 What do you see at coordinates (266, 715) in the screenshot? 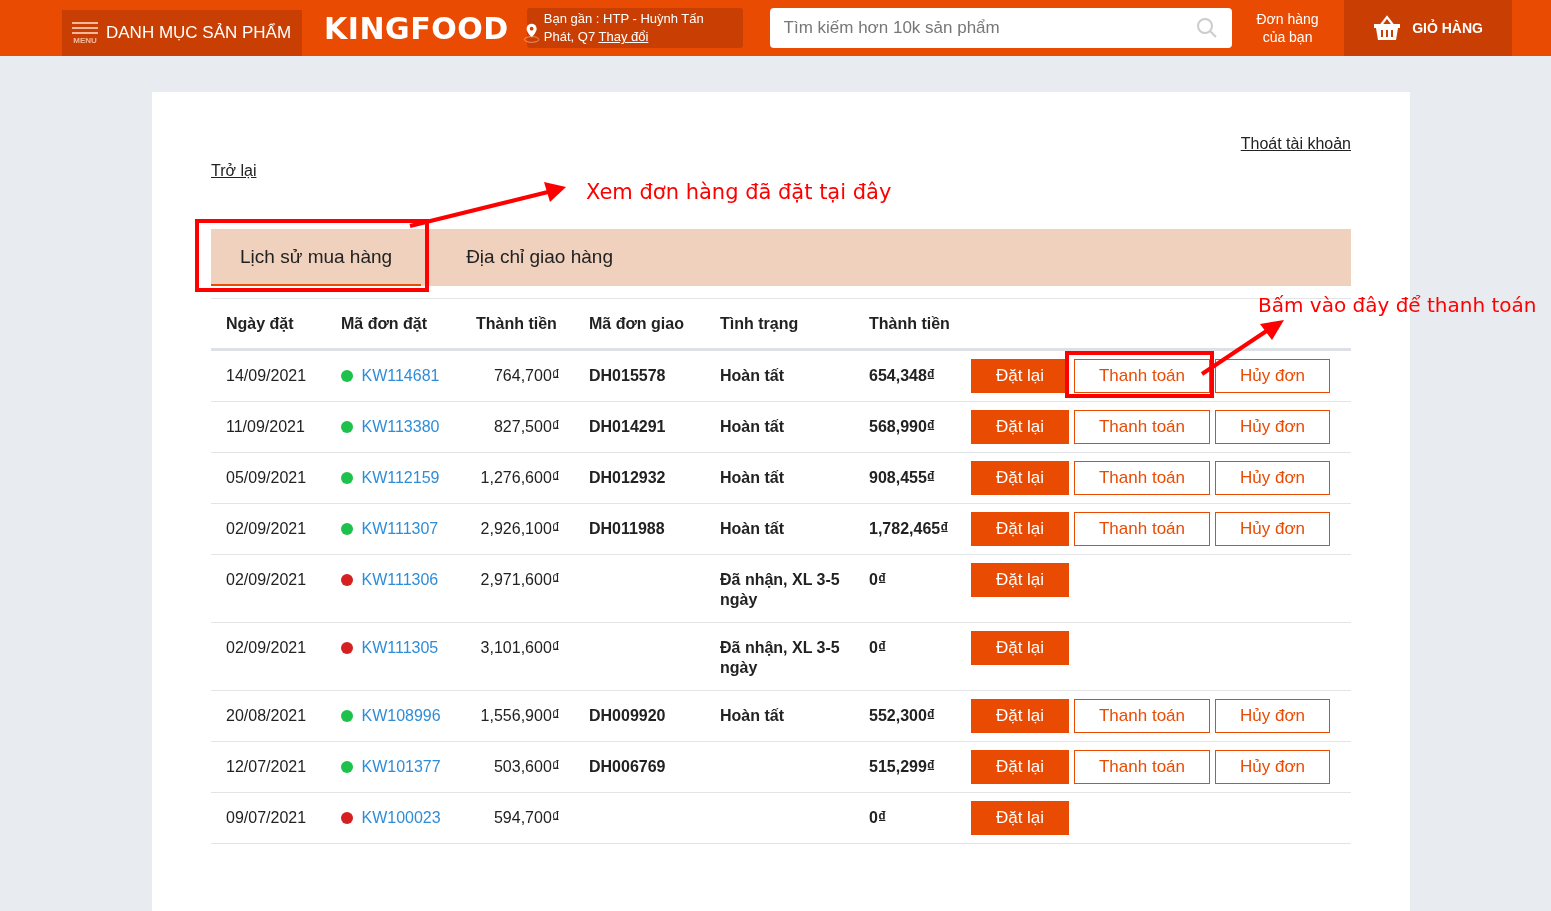
I see `order-date: 20/08/2021` at bounding box center [266, 715].